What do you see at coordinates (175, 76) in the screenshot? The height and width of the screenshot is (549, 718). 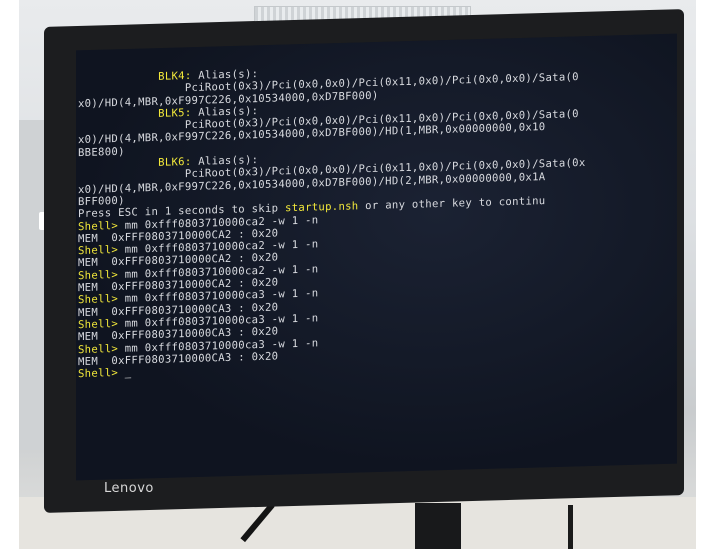 I see `highlight-text: BLK4:` at bounding box center [175, 76].